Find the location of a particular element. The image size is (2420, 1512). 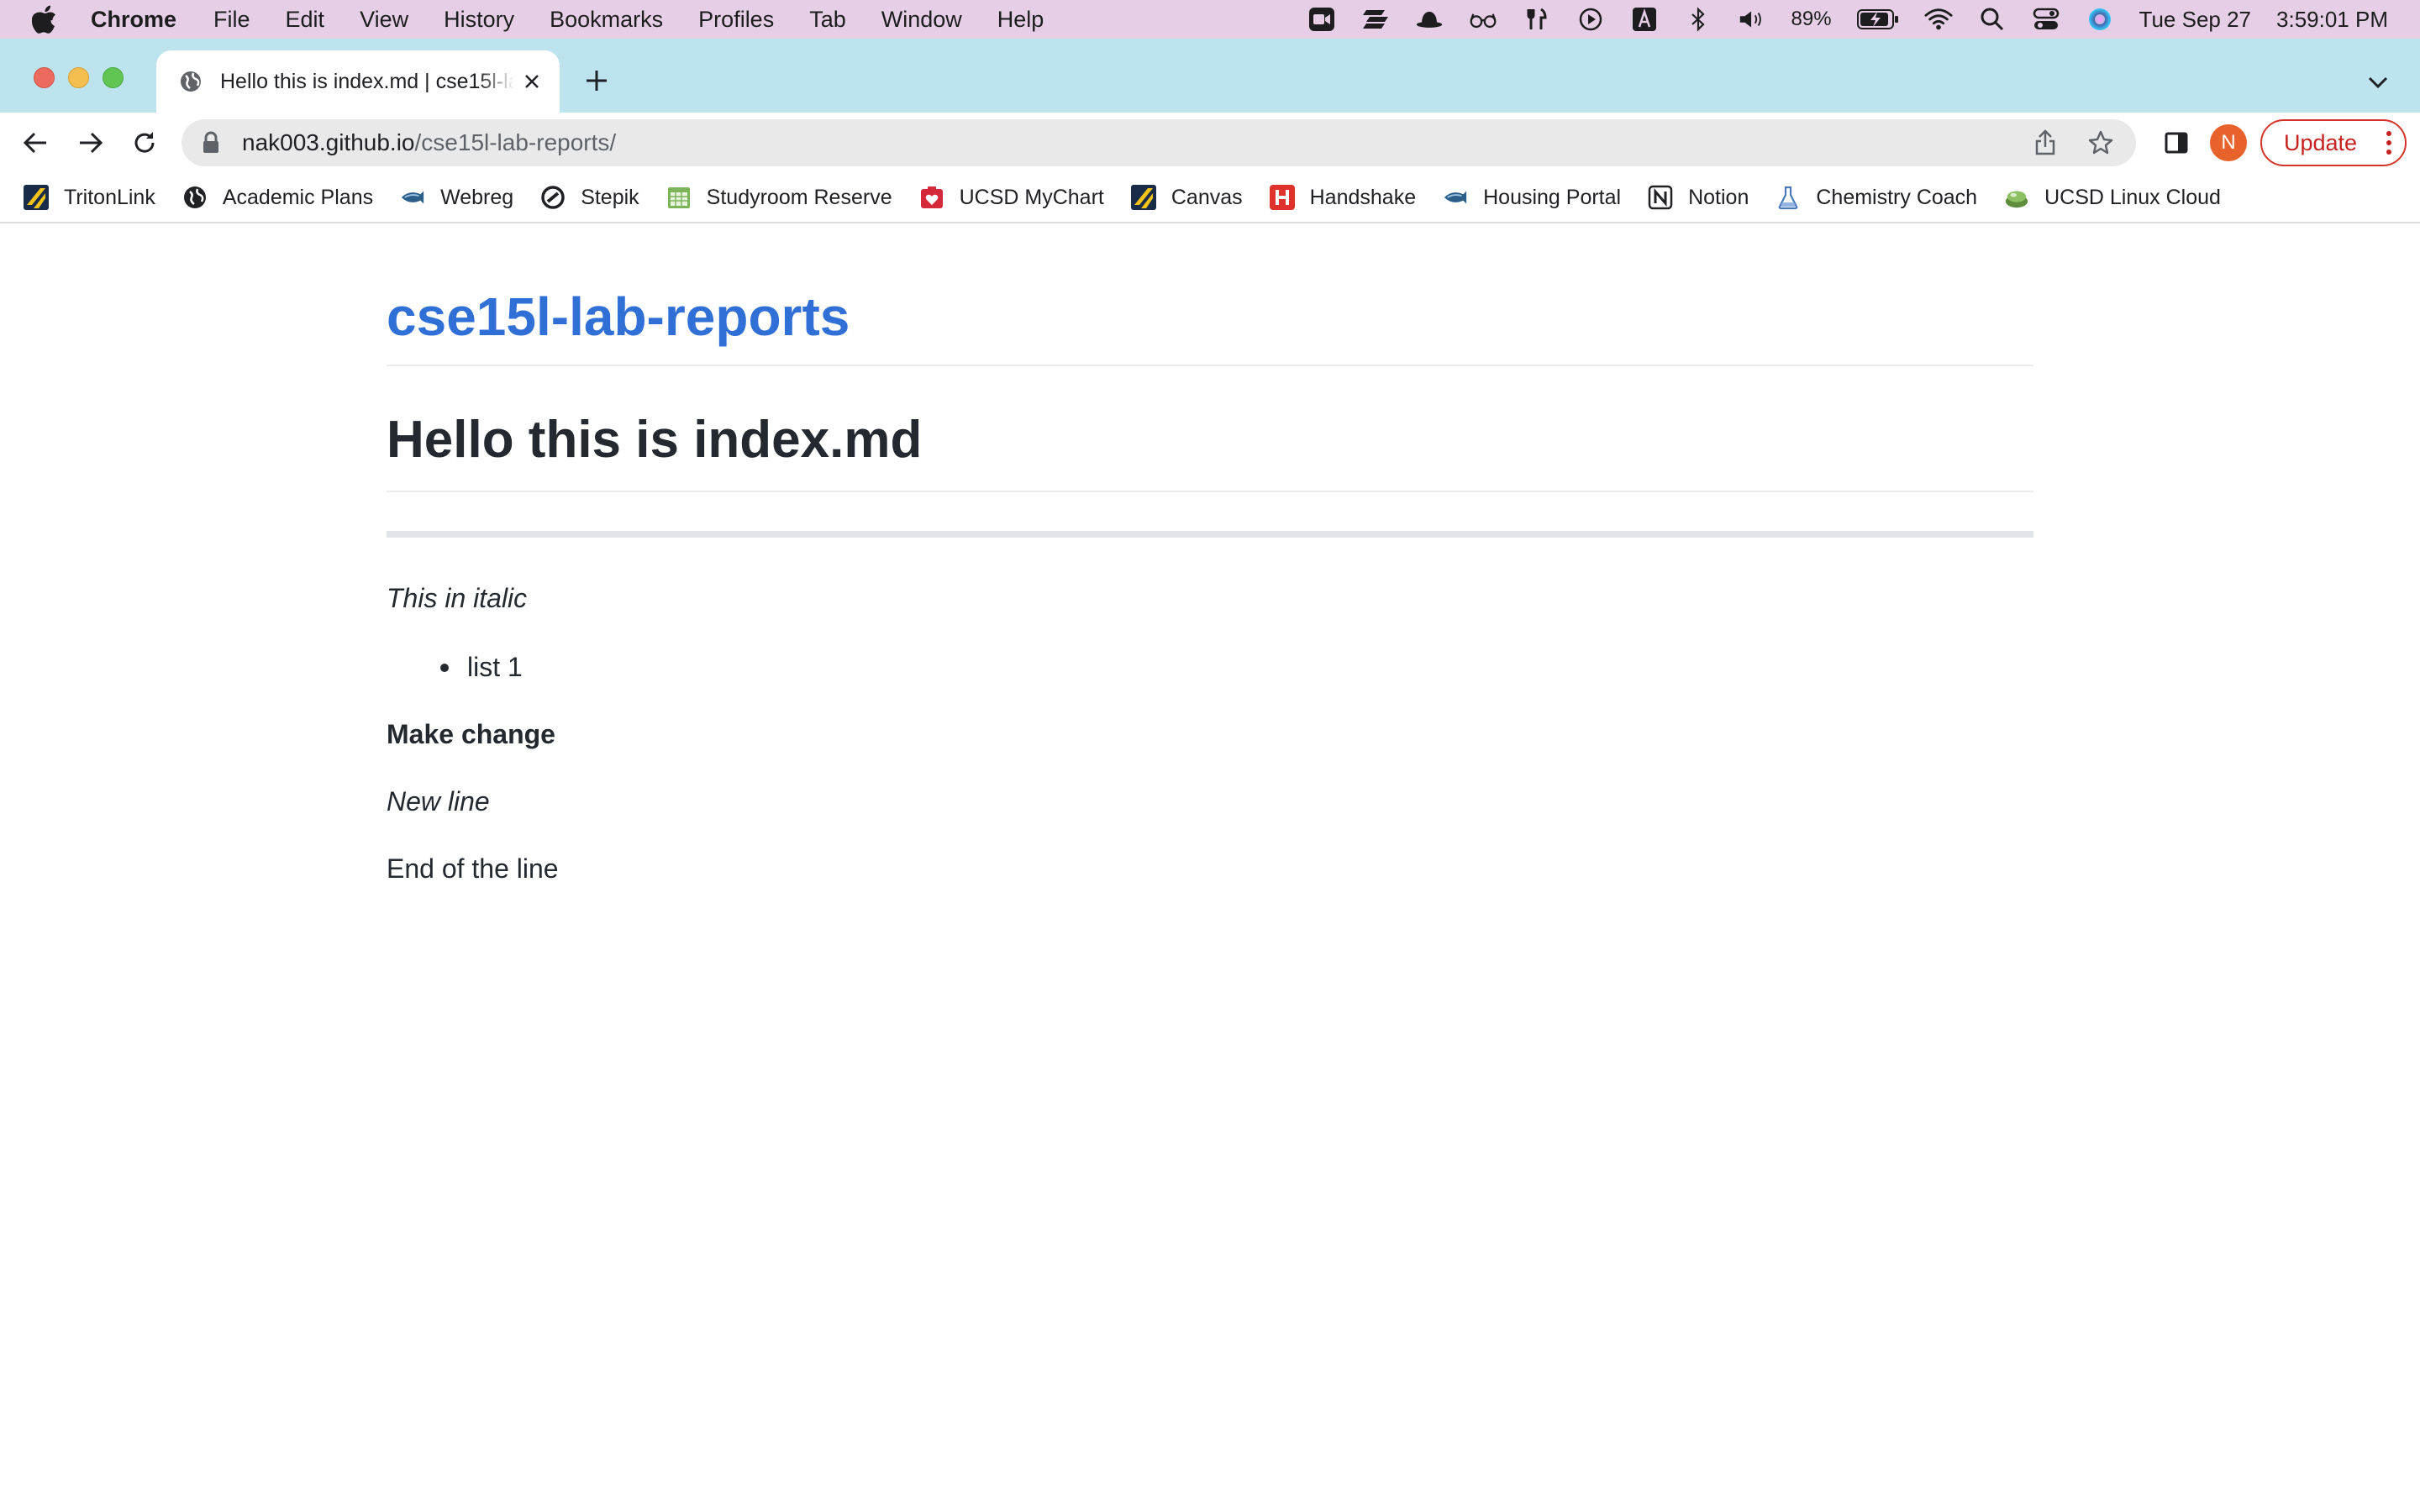

address-bar: nak003.github.io/cse15l-lab-reports/ is located at coordinates (1159, 142).